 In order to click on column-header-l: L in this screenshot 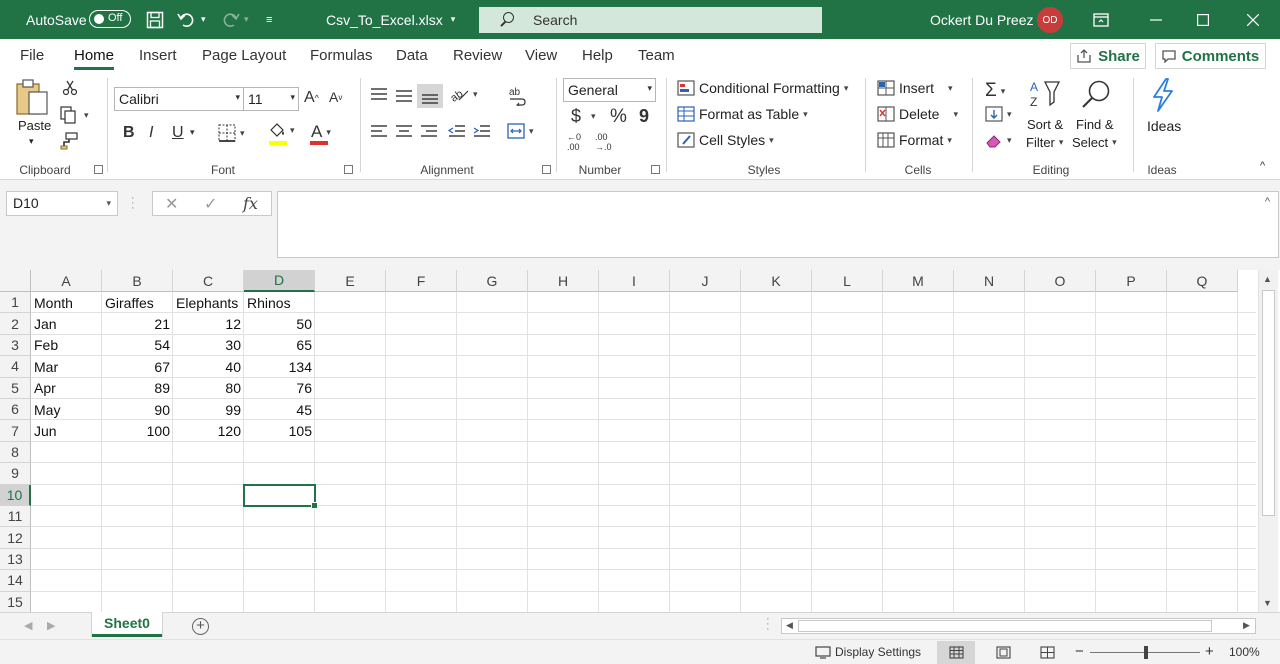, I will do `click(847, 281)`.